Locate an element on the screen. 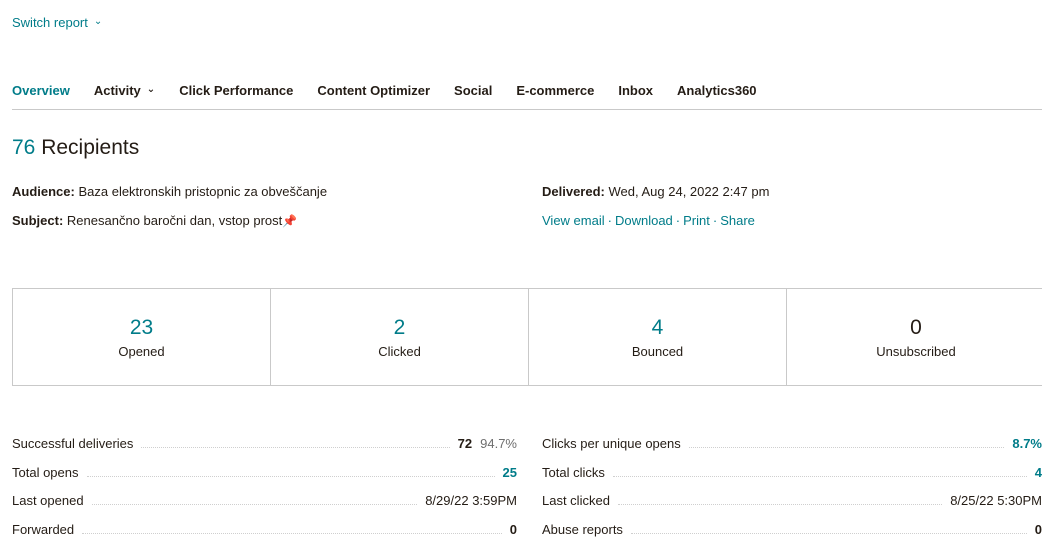 This screenshot has height=540, width=1042. stat-clicked: 2 Clicked is located at coordinates (400, 337).